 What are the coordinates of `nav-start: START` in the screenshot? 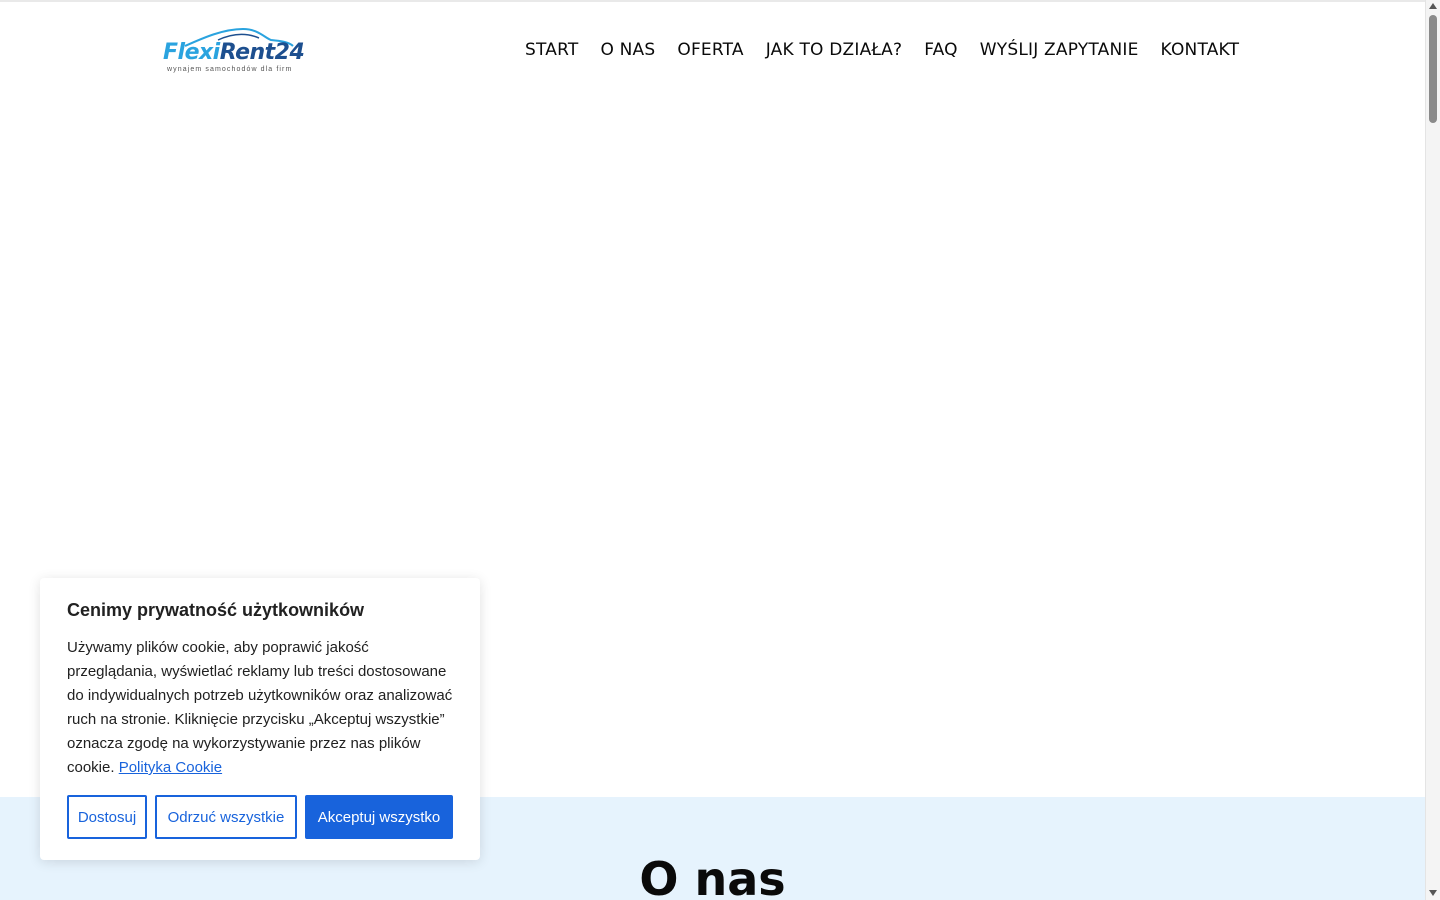 It's located at (551, 51).